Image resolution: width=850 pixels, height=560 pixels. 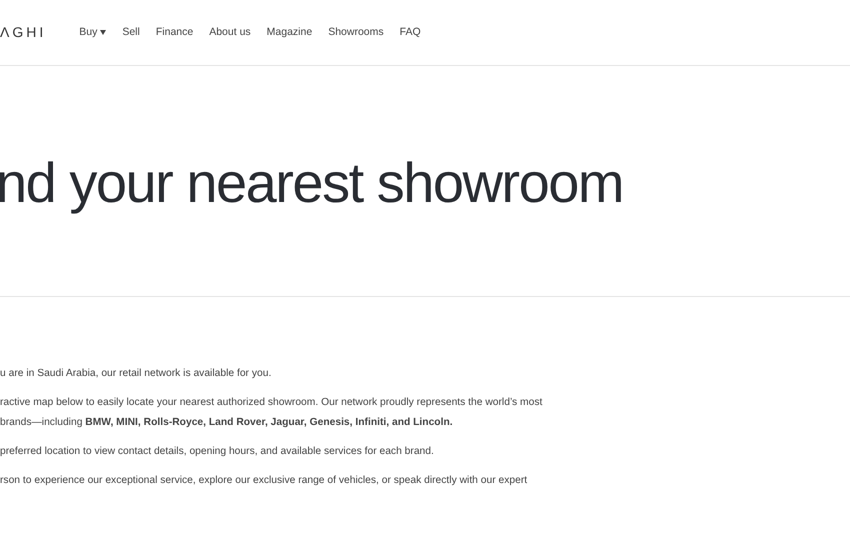 I want to click on nav-link: Sell, so click(x=131, y=32).